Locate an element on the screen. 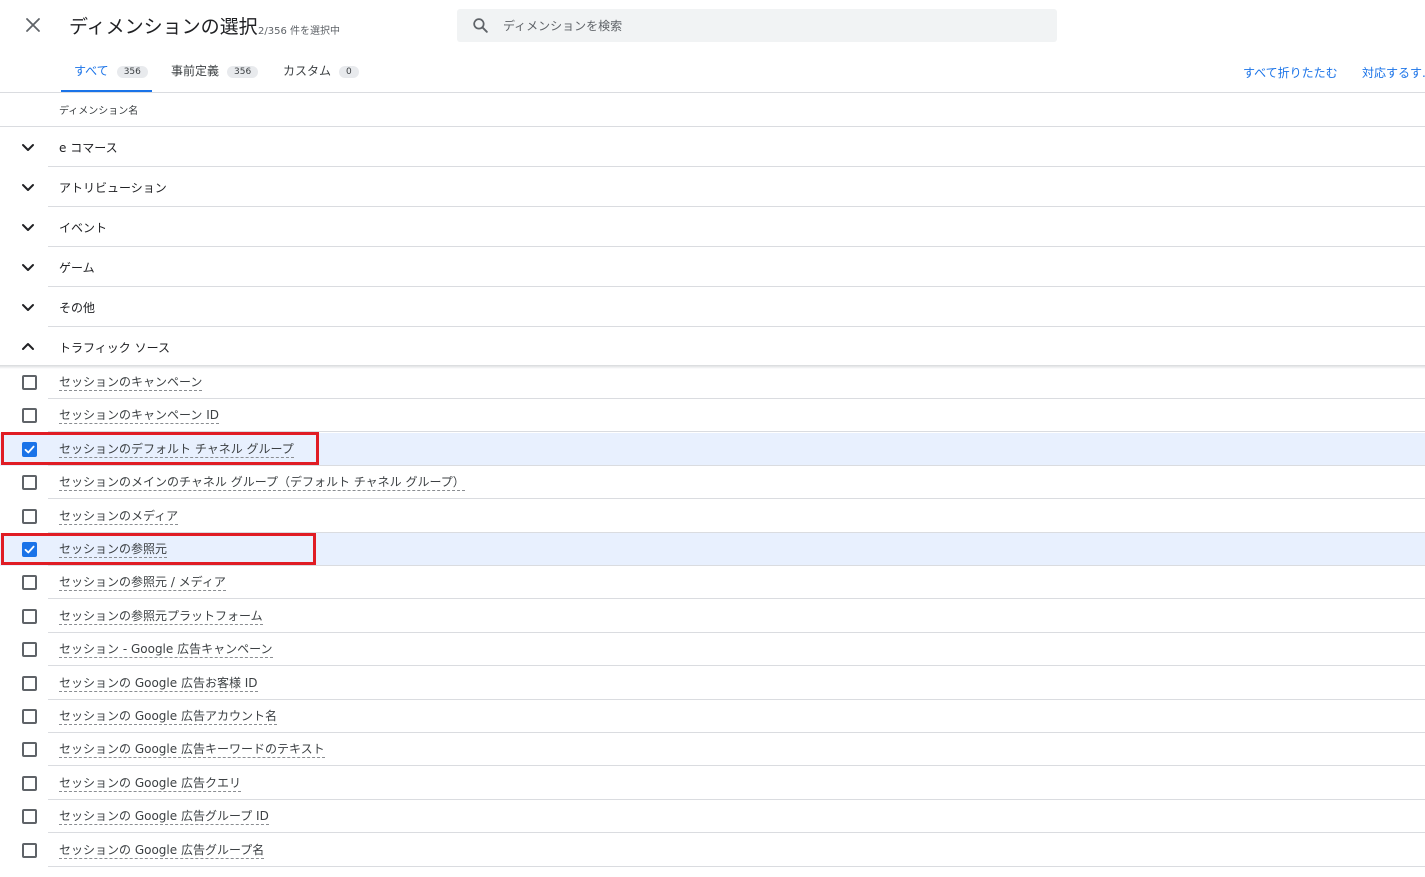 This screenshot has height=877, width=1425. dimension-row: セッションのデフォルト チャネル グループ is located at coordinates (712, 449).